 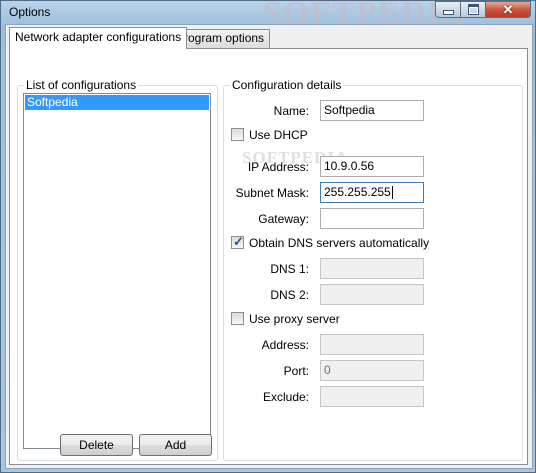 I want to click on dns2-field, so click(x=372, y=294).